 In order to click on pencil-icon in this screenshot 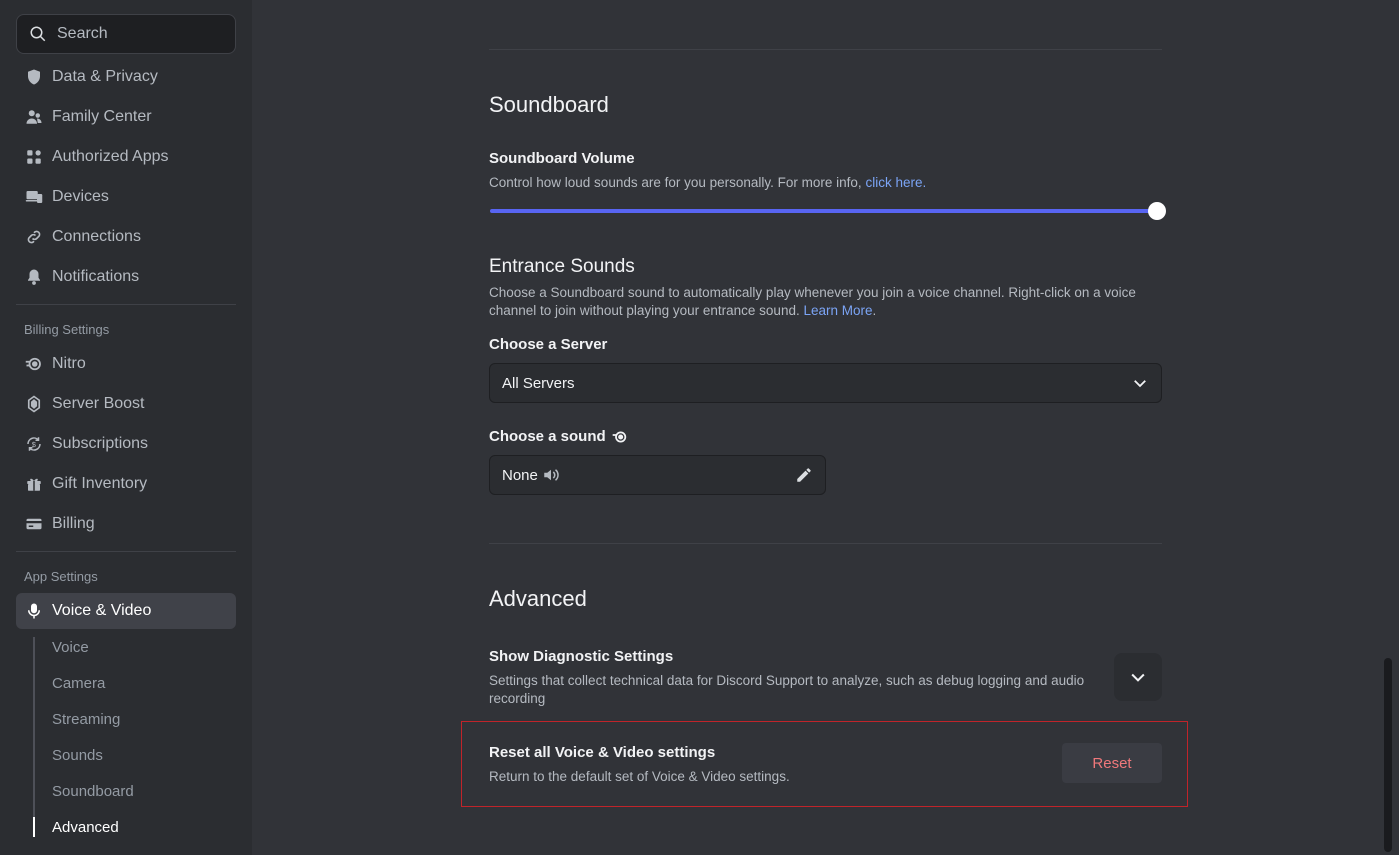, I will do `click(804, 475)`.